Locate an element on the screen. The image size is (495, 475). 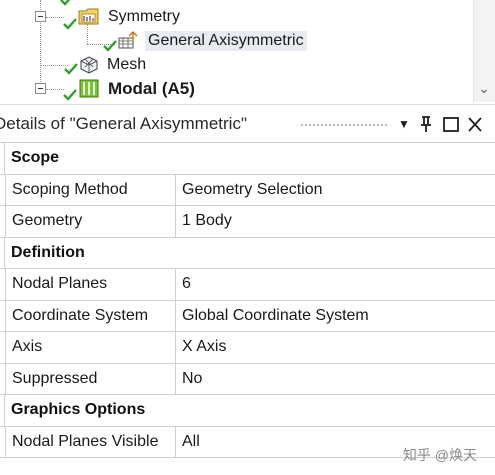
section-label: Definition is located at coordinates (48, 252).